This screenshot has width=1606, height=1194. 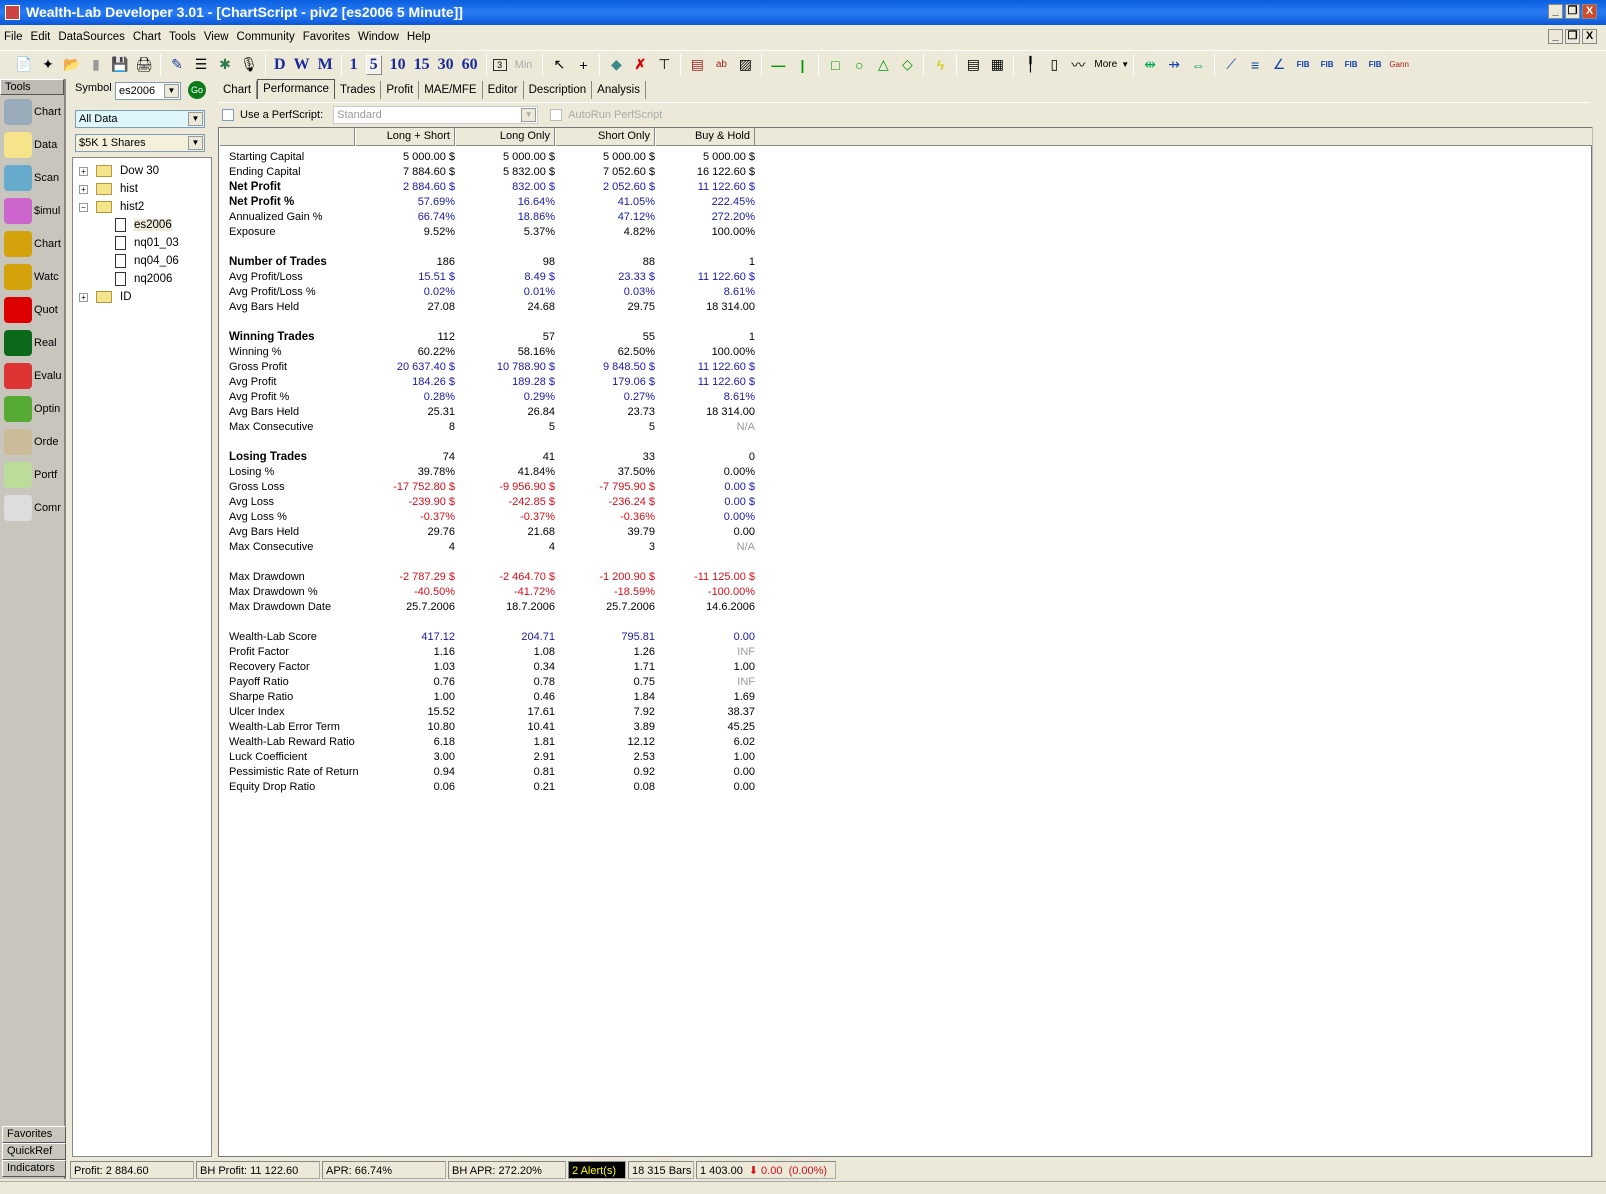 What do you see at coordinates (83, 171) in the screenshot?
I see `expand-icon: +` at bounding box center [83, 171].